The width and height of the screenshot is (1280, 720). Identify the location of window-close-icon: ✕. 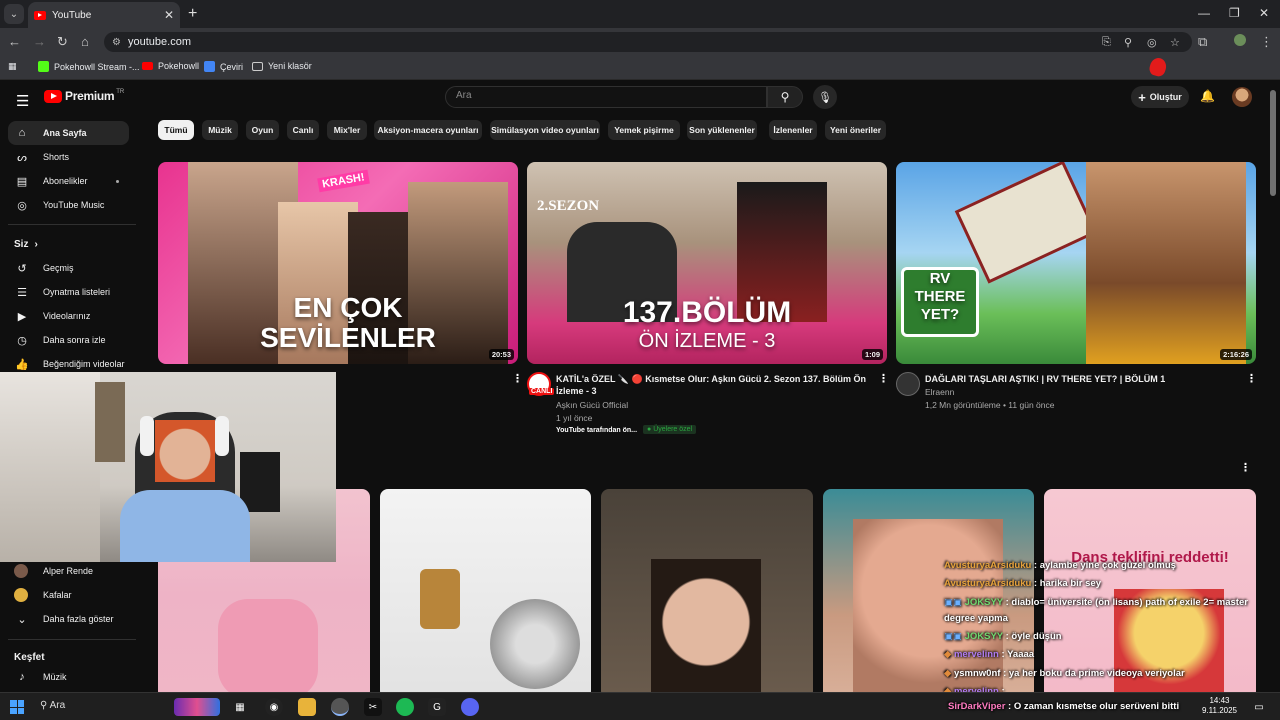
(1264, 13).